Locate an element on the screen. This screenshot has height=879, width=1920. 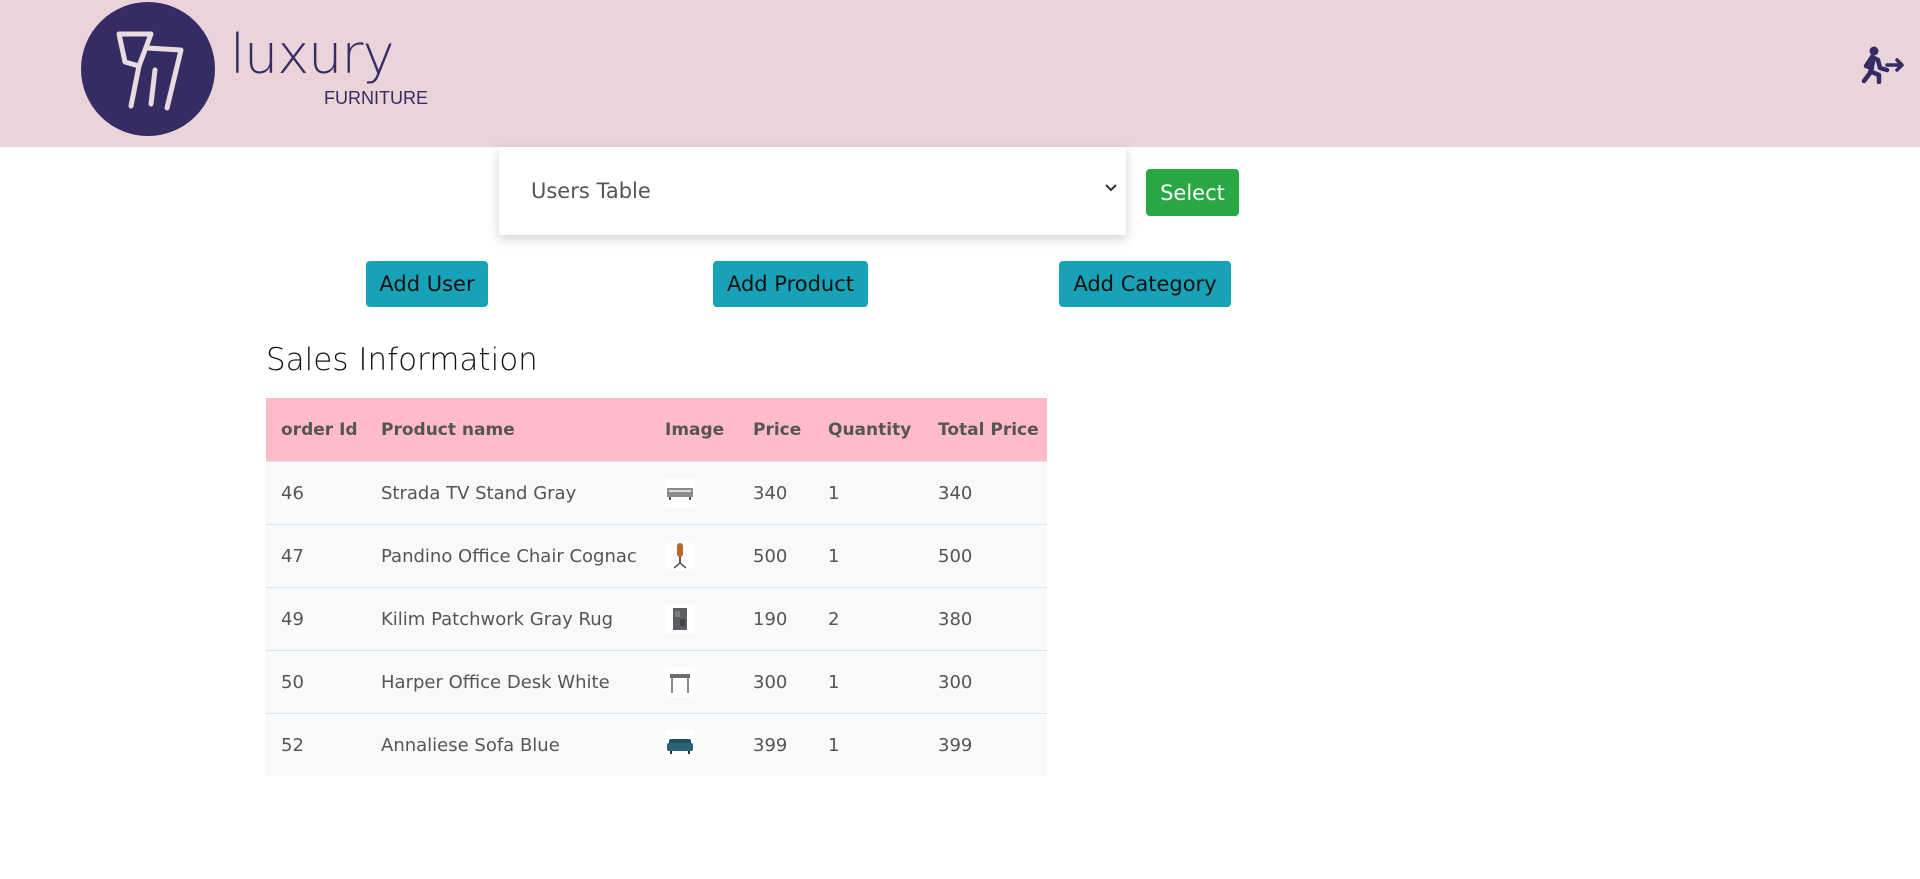
table-row: 49 Kilim Patchwork Gray Rug 190 2 380 is located at coordinates (656, 619).